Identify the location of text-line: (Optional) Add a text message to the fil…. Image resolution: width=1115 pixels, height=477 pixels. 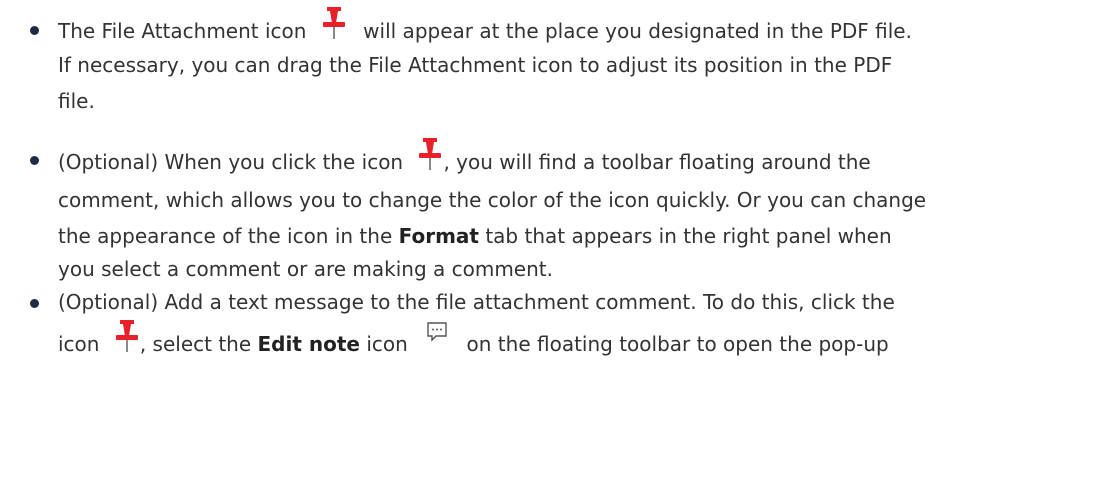
(476, 302).